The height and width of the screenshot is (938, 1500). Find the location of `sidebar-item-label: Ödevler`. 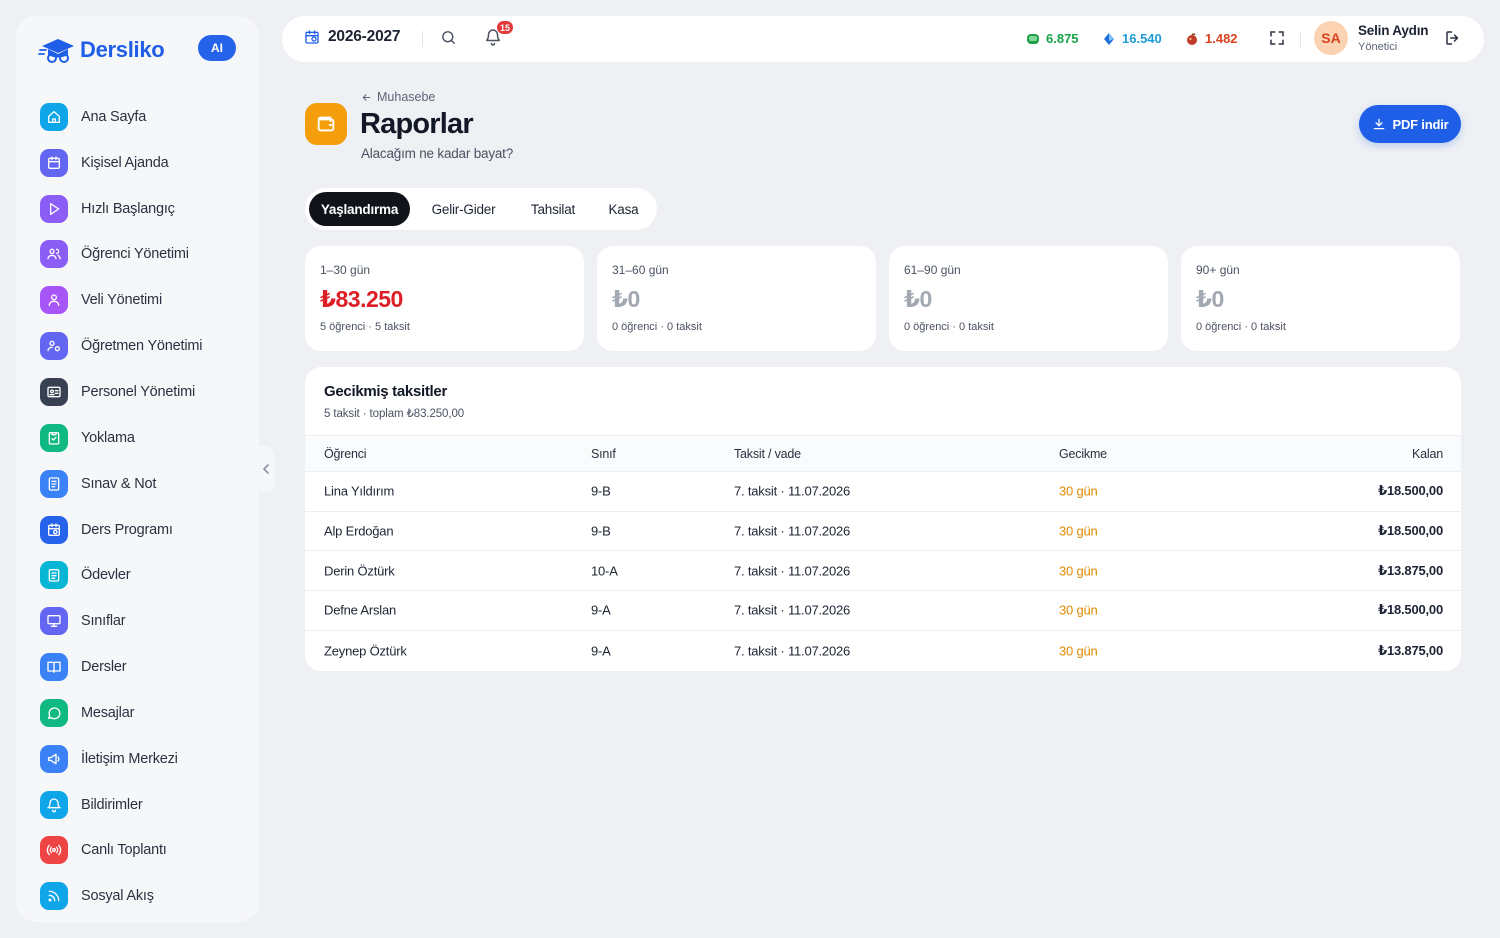

sidebar-item-label: Ödevler is located at coordinates (106, 575).